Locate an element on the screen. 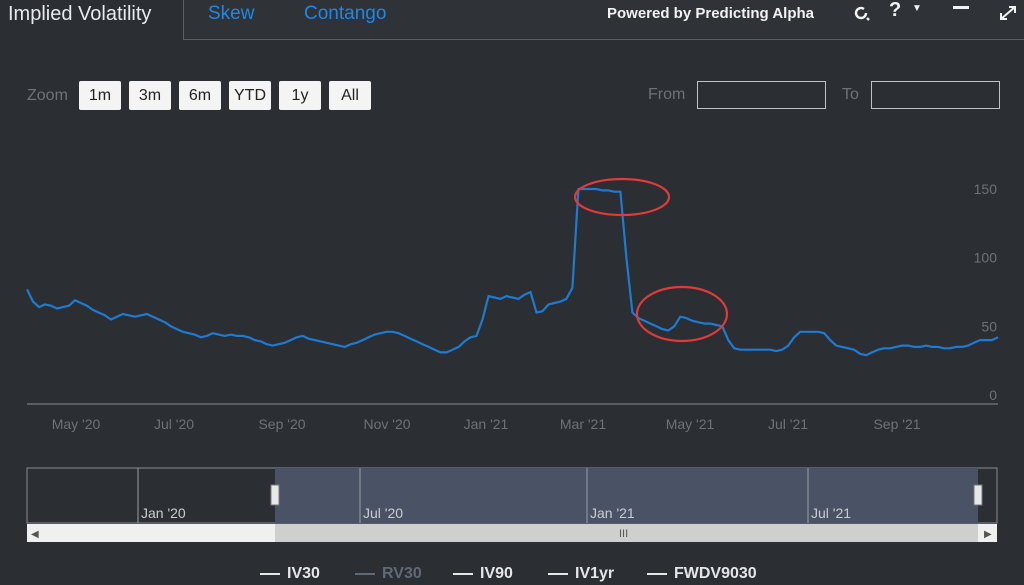 The width and height of the screenshot is (1024, 585). scrollbar: ◀ ▶ III is located at coordinates (512, 533).